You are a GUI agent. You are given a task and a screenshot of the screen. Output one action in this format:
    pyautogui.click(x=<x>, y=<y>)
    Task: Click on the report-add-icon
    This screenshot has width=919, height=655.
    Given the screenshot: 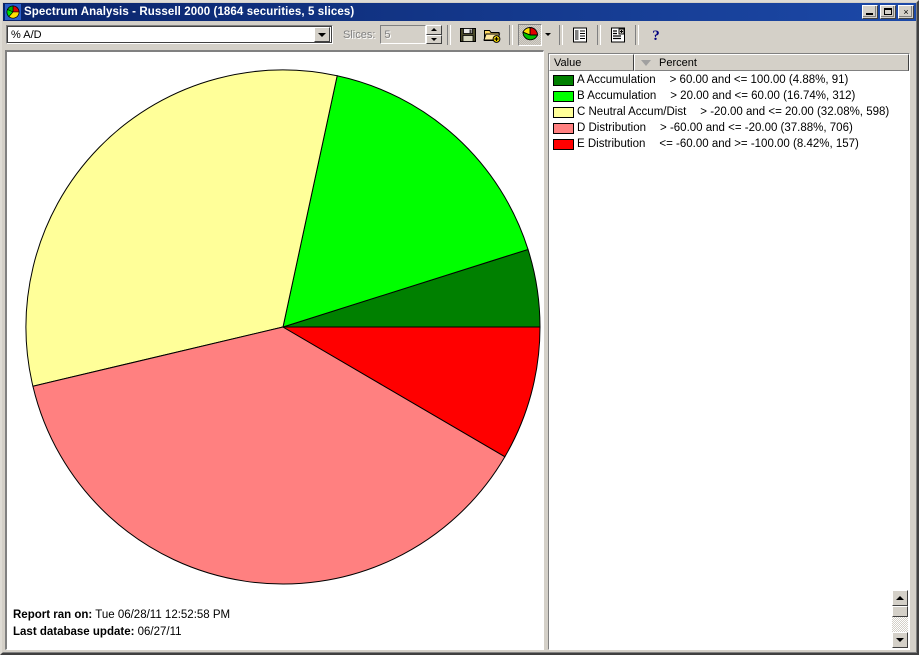 What is the action you would take?
    pyautogui.click(x=618, y=34)
    